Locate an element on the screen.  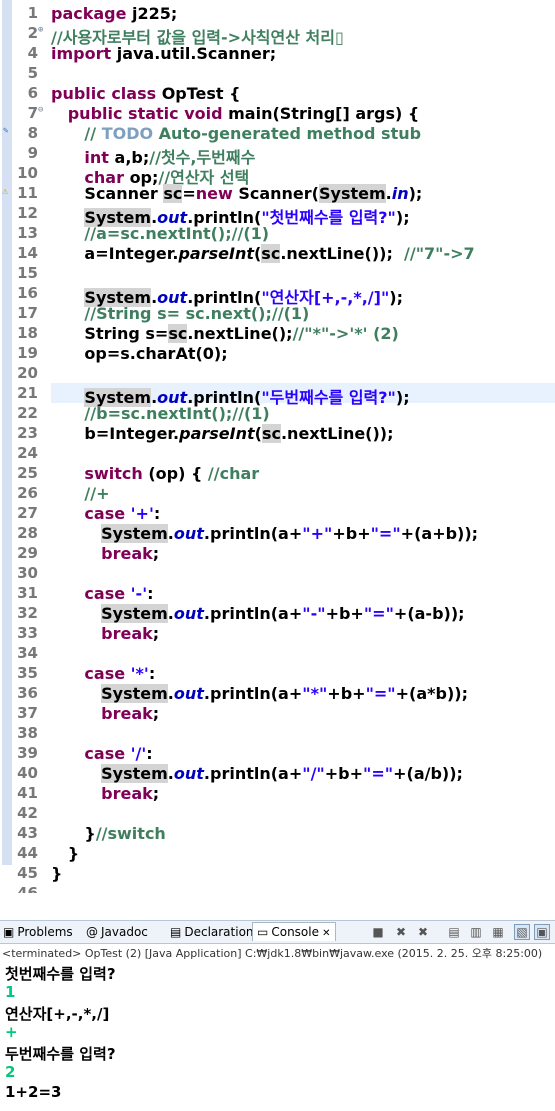
line-number: 13 is located at coordinates (27, 233).